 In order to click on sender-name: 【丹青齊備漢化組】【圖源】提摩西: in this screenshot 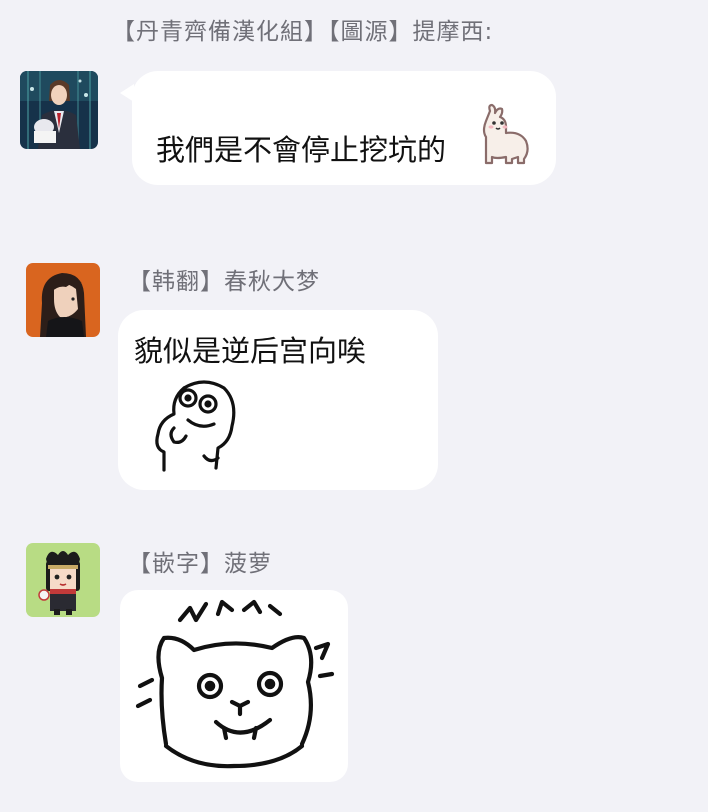, I will do `click(303, 32)`.